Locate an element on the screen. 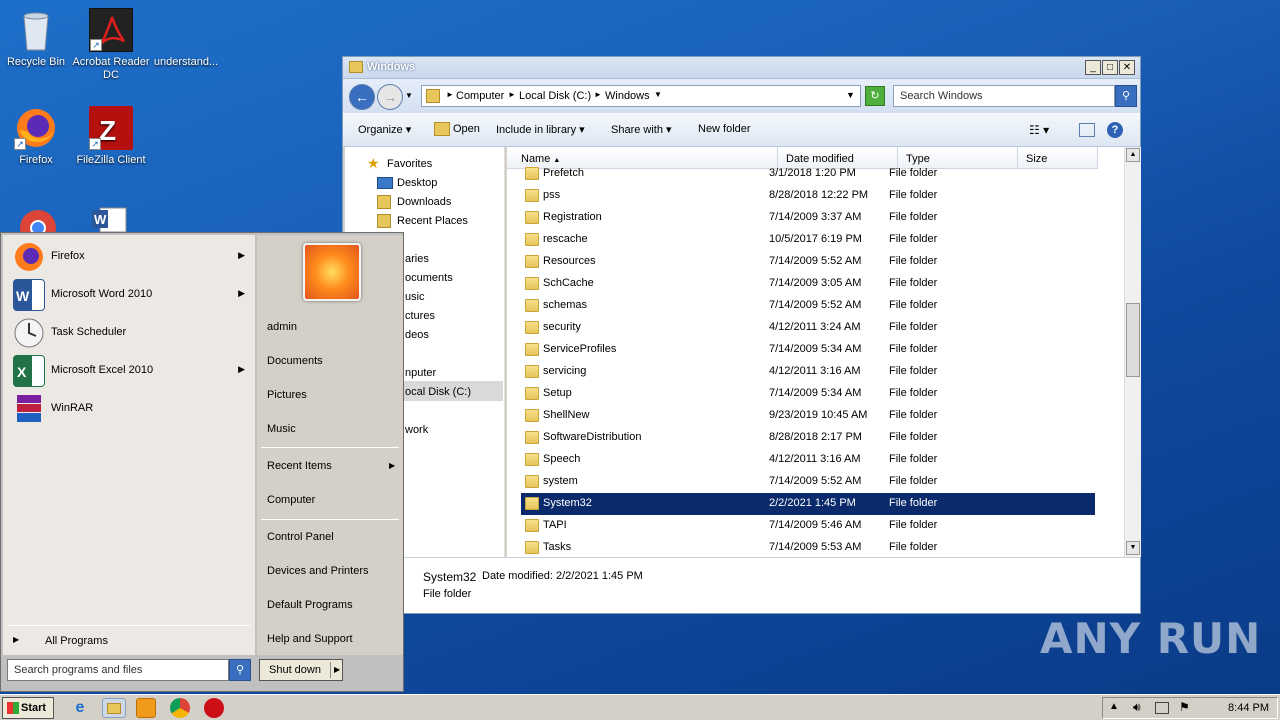 Image resolution: width=1280 pixels, height=720 pixels. nav-music: usic is located at coordinates (415, 297).